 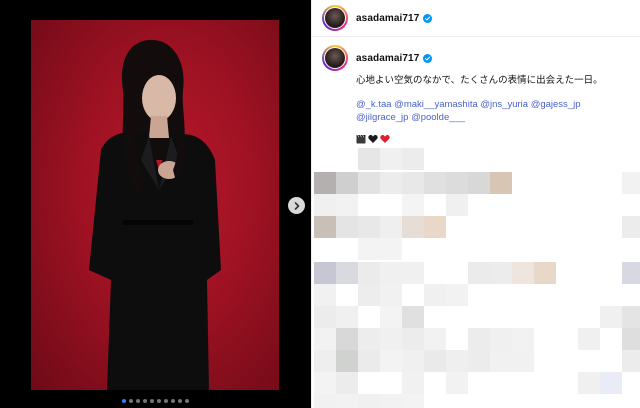 I want to click on mention-link: @jns_yuria, so click(x=504, y=104).